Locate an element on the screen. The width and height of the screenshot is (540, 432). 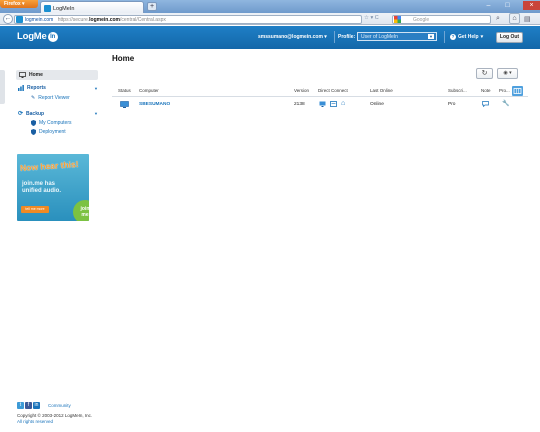
bar-chart-icon is located at coordinates (21, 88).